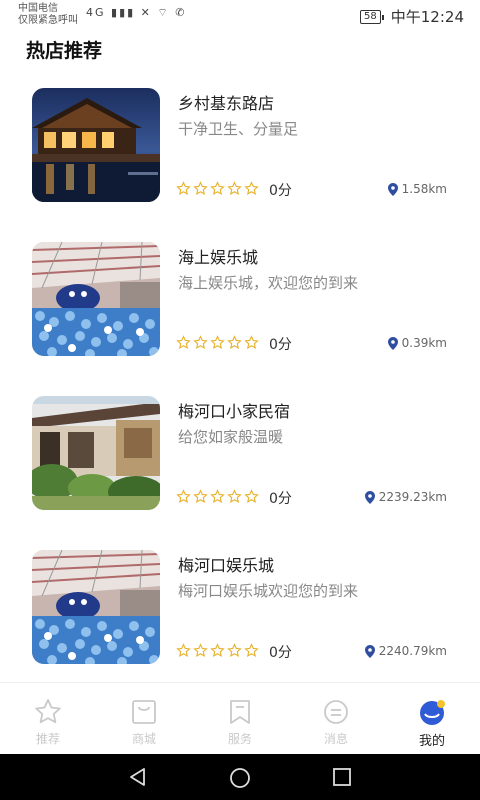 The image size is (480, 800). I want to click on tab-mine: 我的, so click(432, 719).